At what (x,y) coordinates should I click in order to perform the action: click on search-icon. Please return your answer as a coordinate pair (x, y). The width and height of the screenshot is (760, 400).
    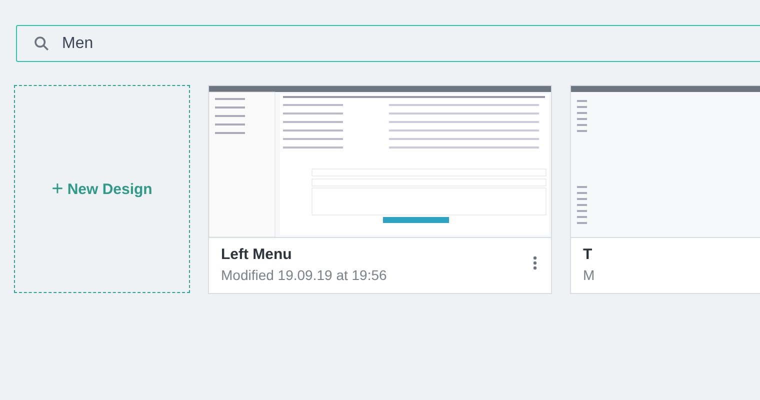
    Looking at the image, I should click on (41, 43).